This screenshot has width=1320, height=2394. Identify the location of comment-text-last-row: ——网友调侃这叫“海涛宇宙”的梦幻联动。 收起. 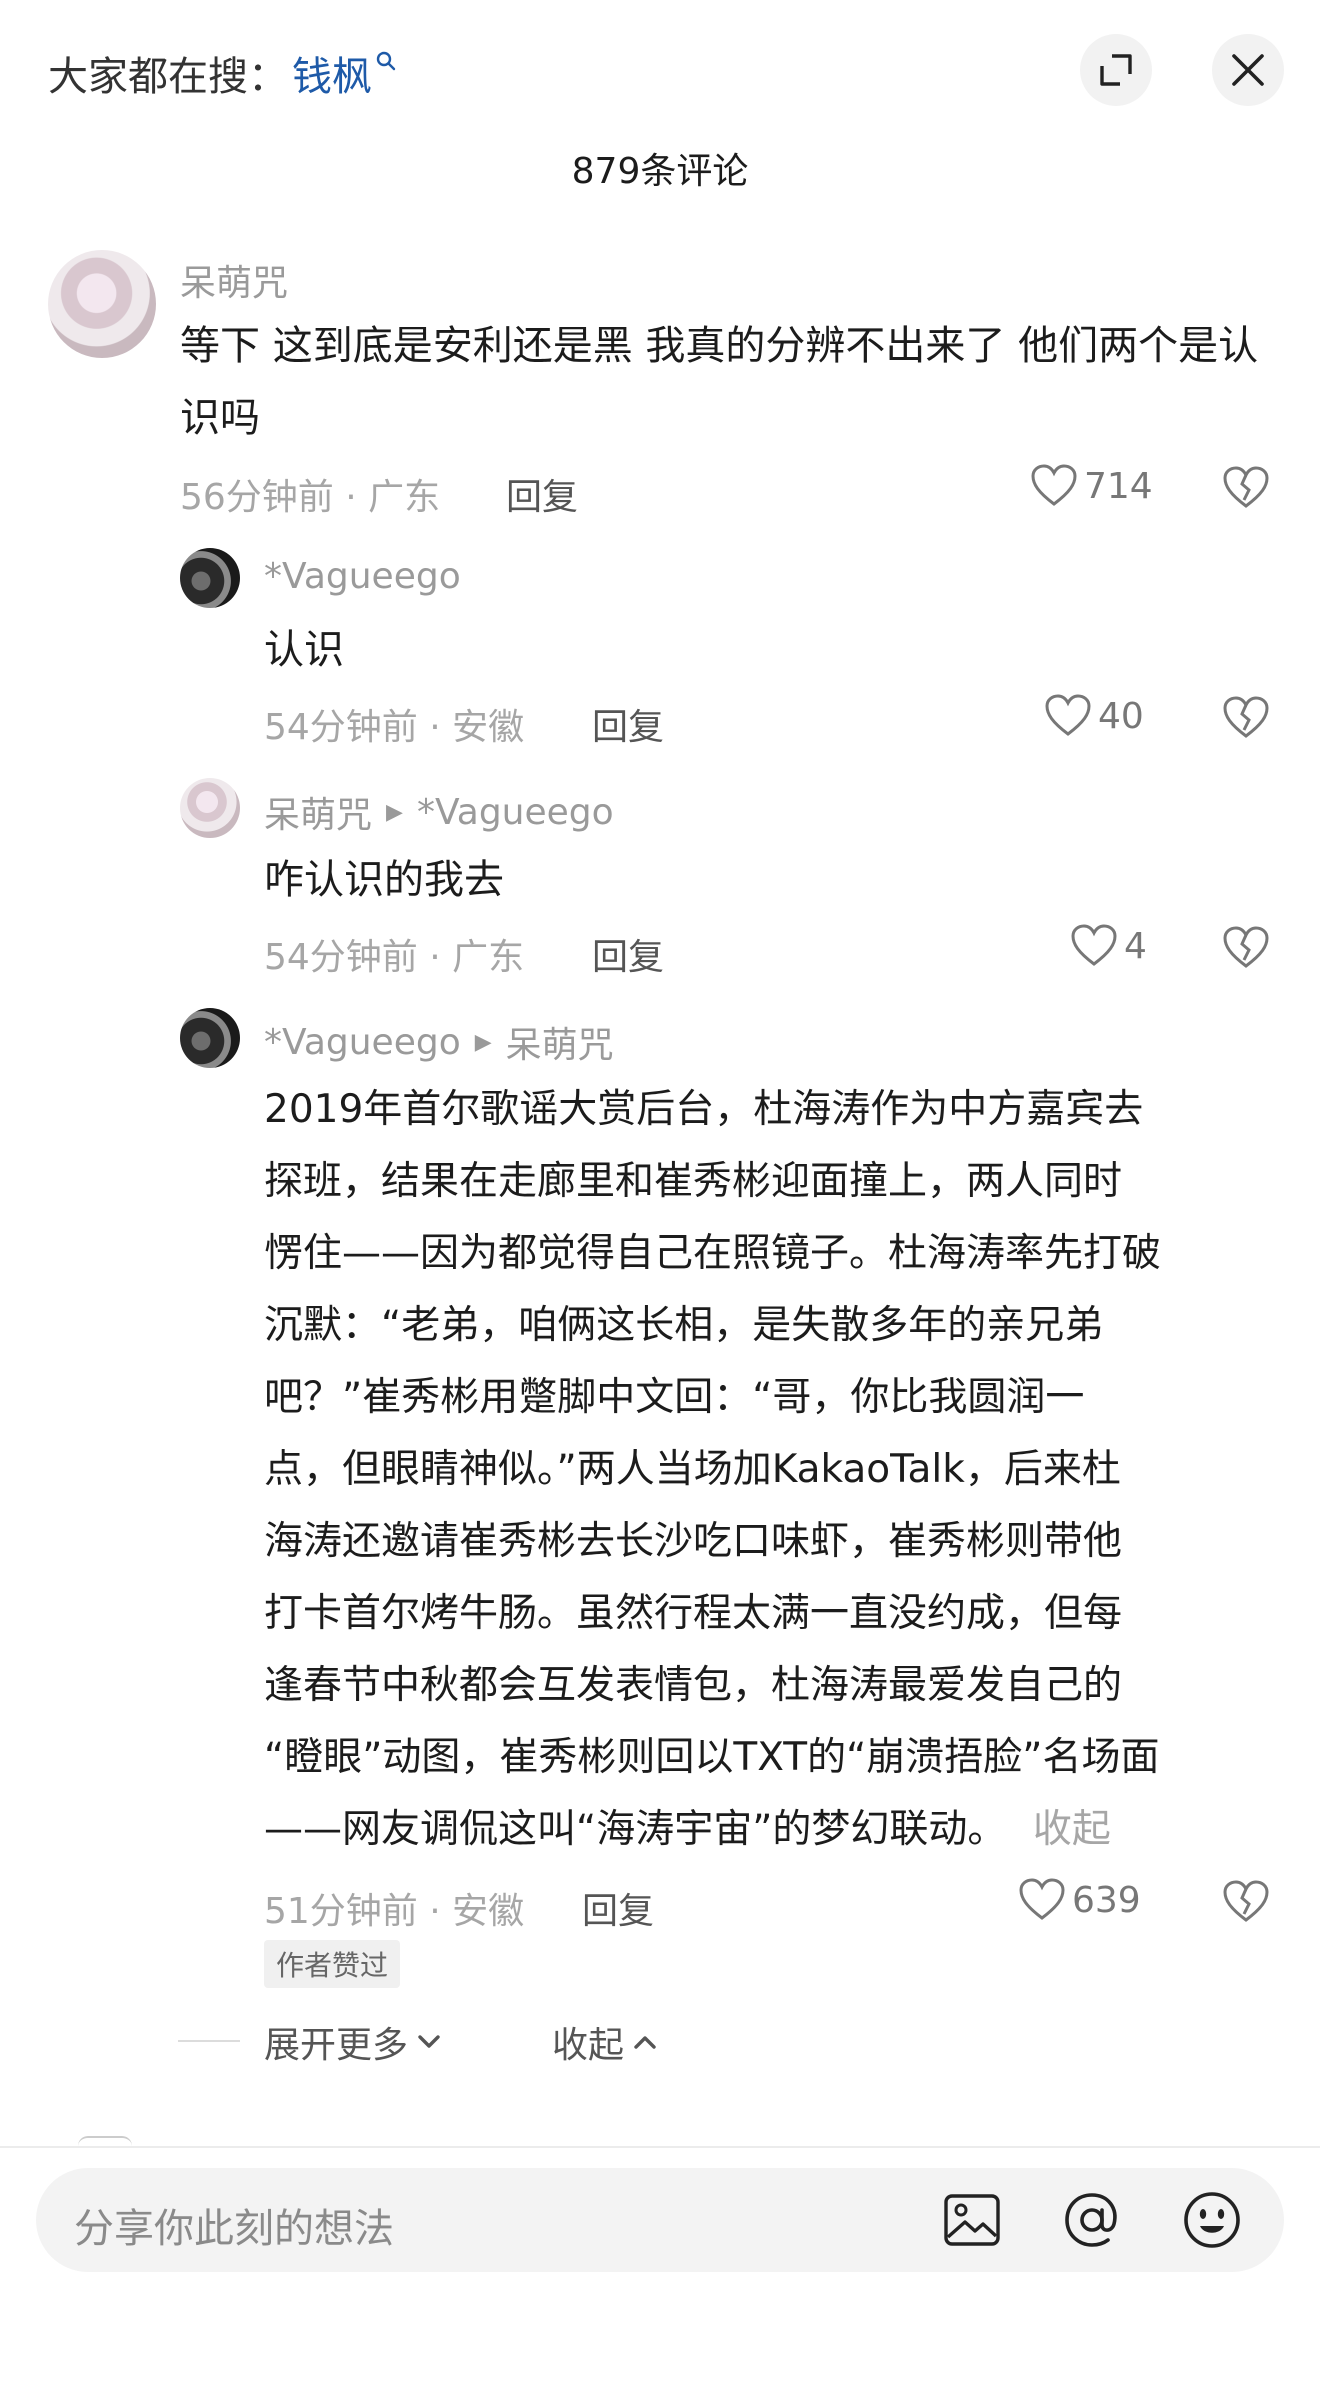
(769, 1830).